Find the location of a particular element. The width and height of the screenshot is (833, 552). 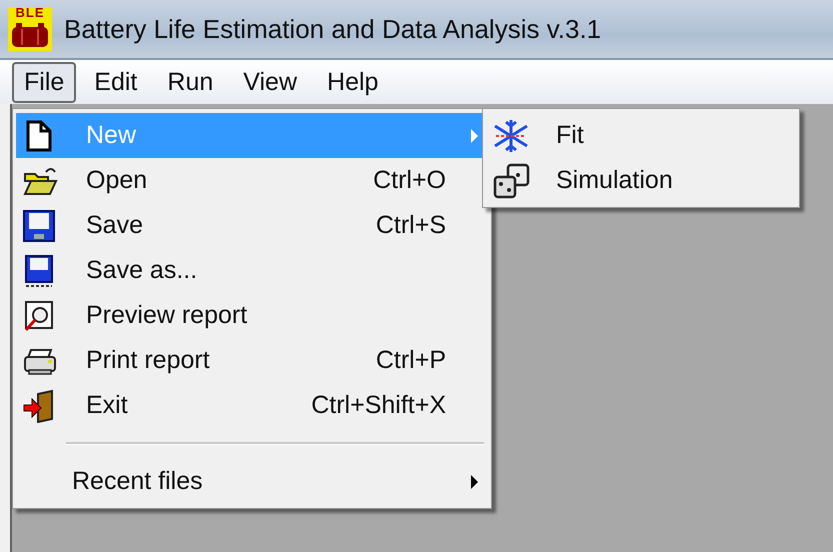

menu-bar-item: Edit is located at coordinates (116, 82).